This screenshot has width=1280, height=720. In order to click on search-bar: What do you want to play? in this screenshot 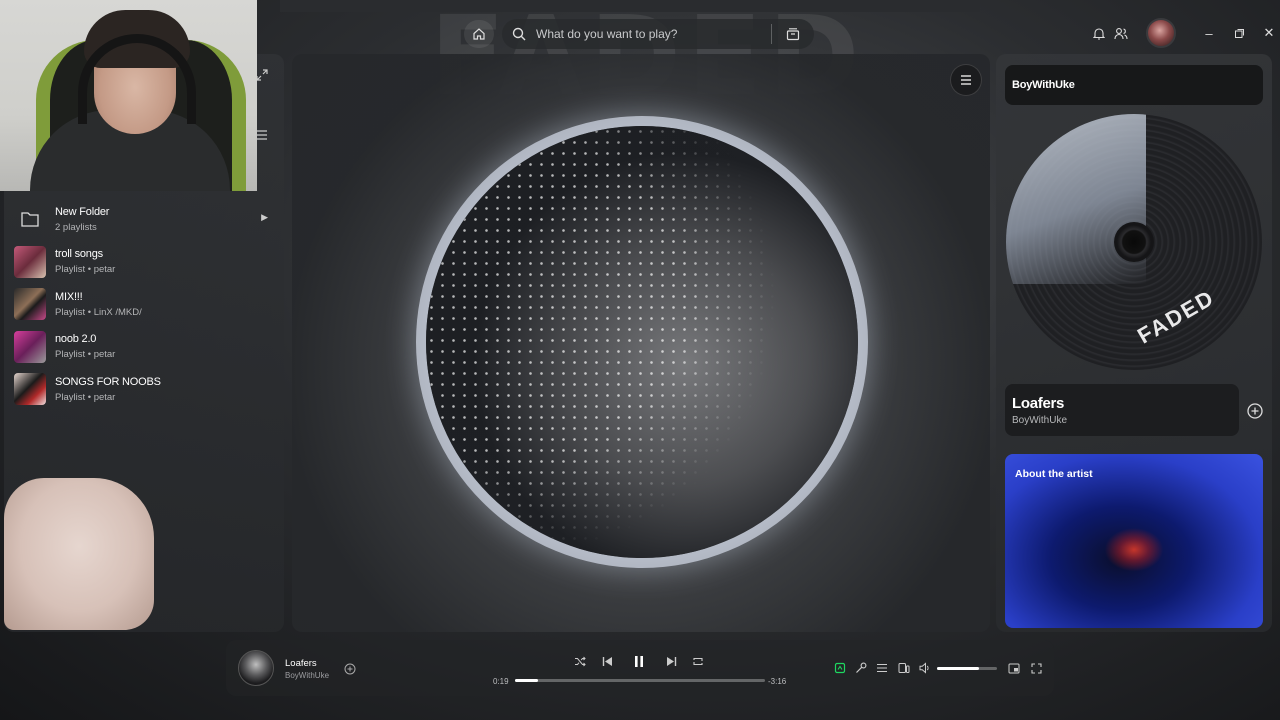, I will do `click(658, 34)`.